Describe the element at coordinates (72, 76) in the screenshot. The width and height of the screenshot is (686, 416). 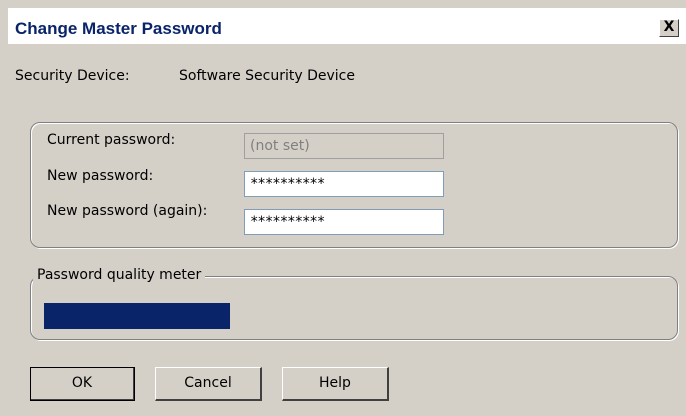
I see `security-device-label: Security Device:` at that location.